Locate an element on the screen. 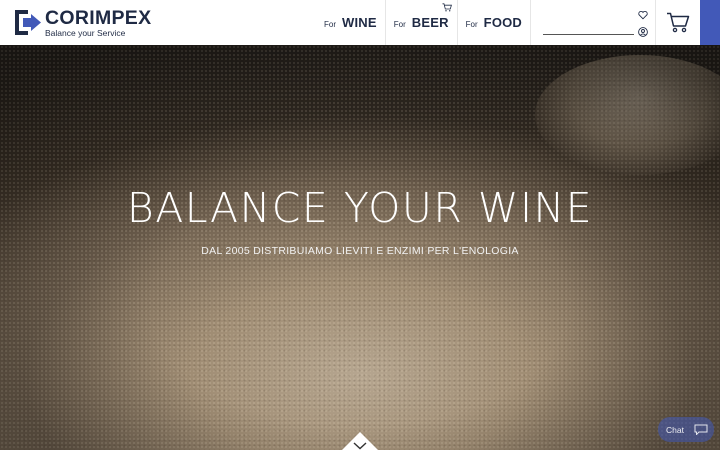 The image size is (720, 450). hero-title: BALANCE YOUR WINE is located at coordinates (360, 208).